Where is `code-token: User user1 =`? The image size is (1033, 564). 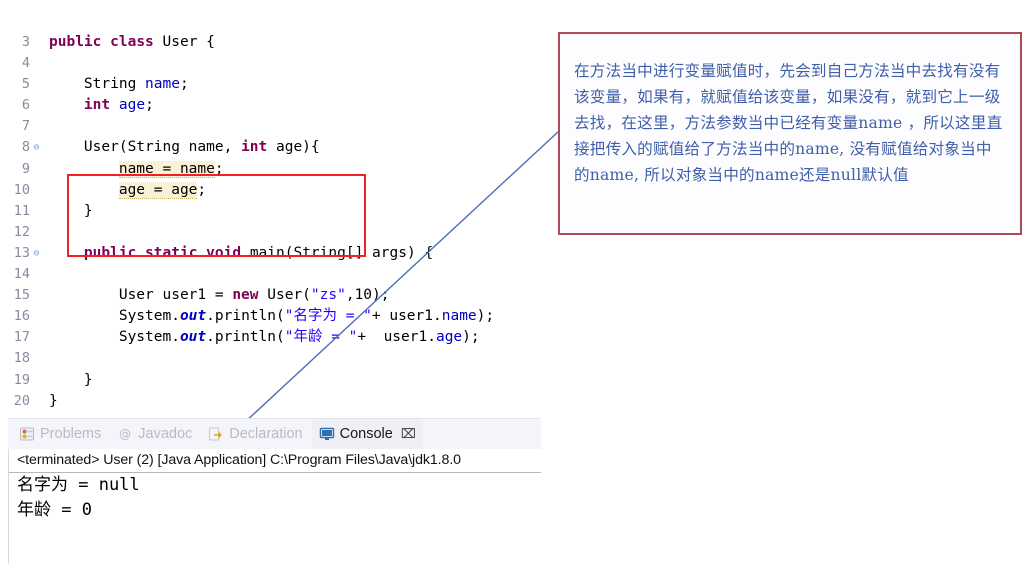
code-token: User user1 = is located at coordinates (141, 295).